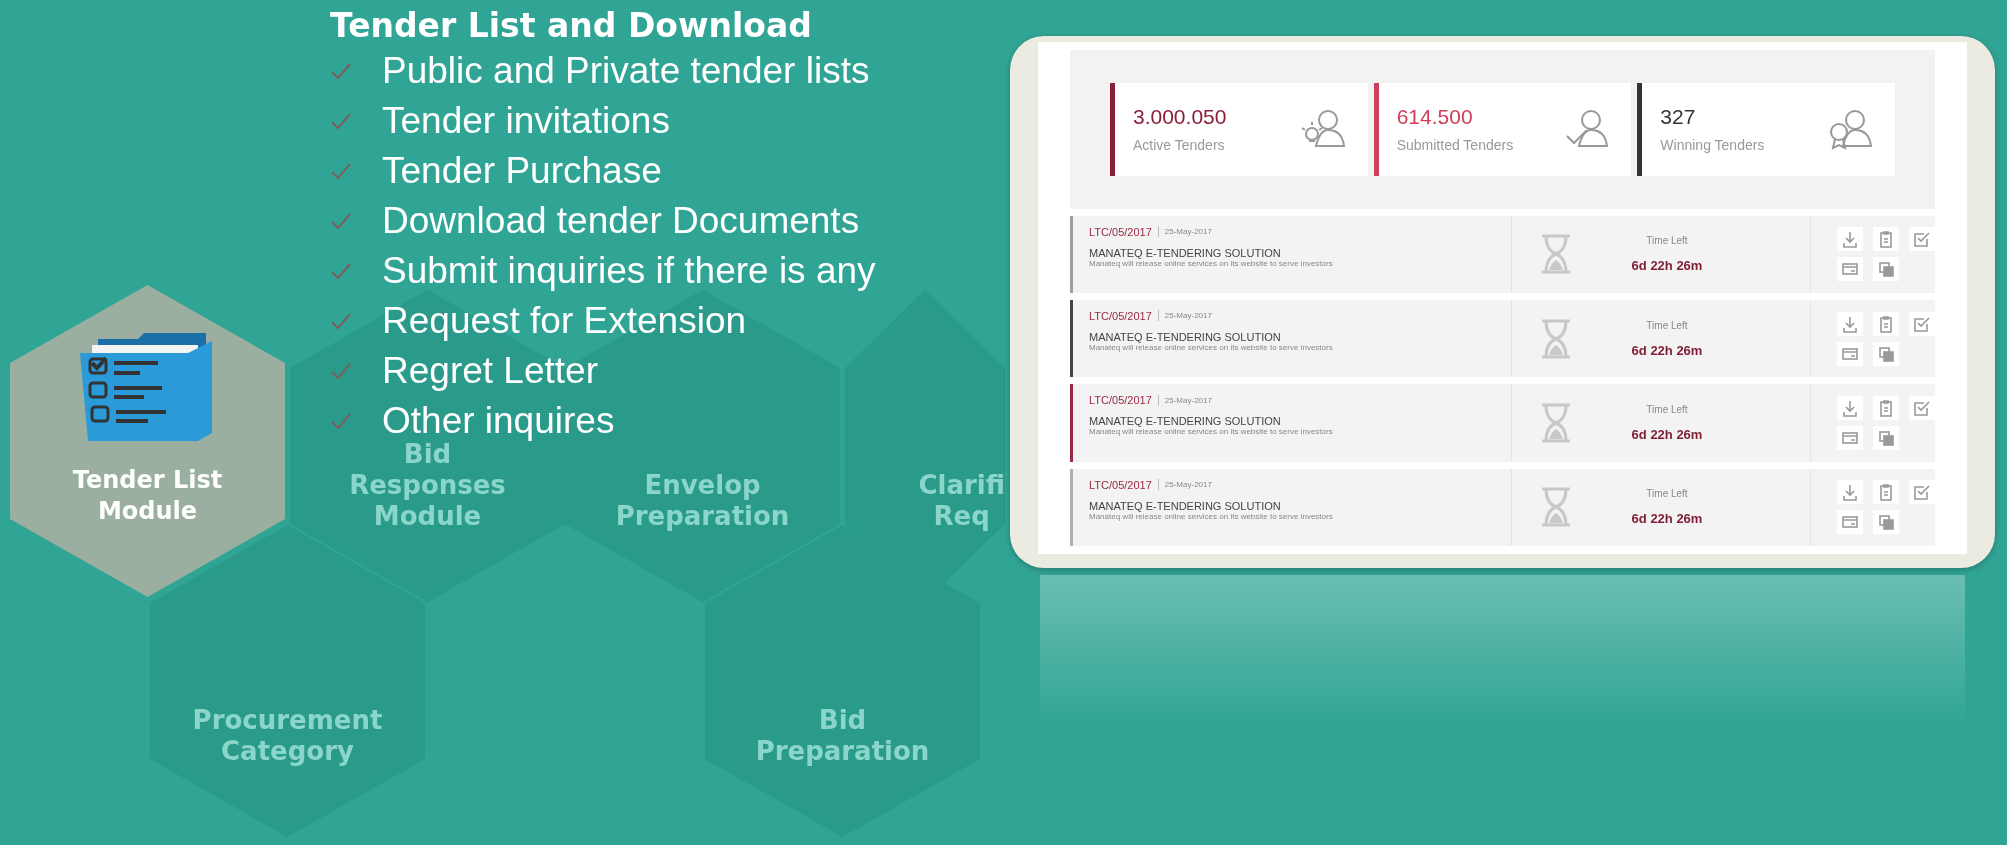  Describe the element at coordinates (1435, 117) in the screenshot. I see `stat-value: 614.500` at that location.